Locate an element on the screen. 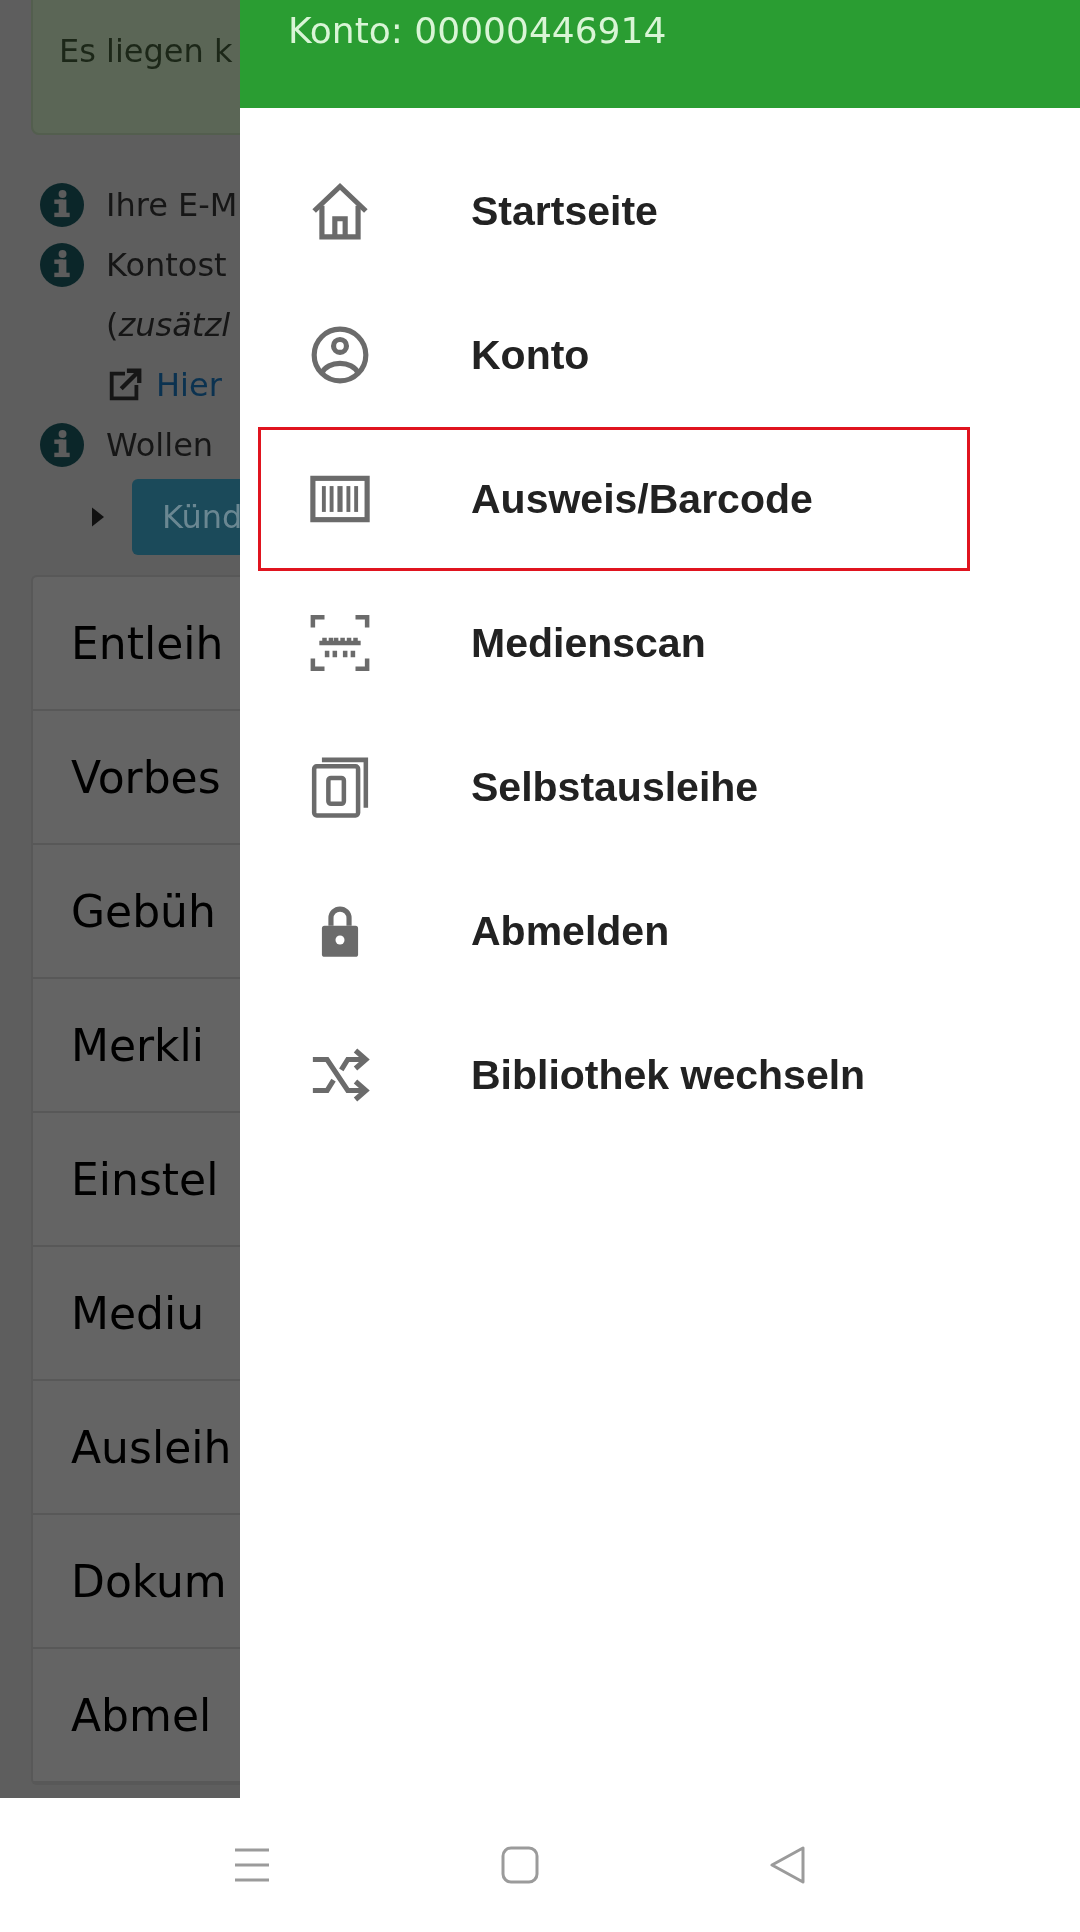 The width and height of the screenshot is (1080, 1932). notice-text: Kontost is located at coordinates (166, 265).